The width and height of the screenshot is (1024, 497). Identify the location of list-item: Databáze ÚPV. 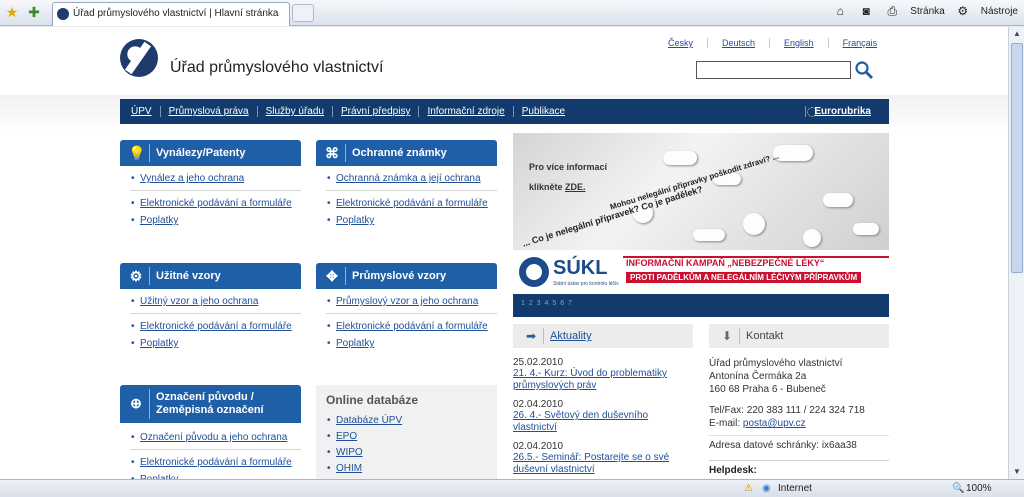
(364, 420).